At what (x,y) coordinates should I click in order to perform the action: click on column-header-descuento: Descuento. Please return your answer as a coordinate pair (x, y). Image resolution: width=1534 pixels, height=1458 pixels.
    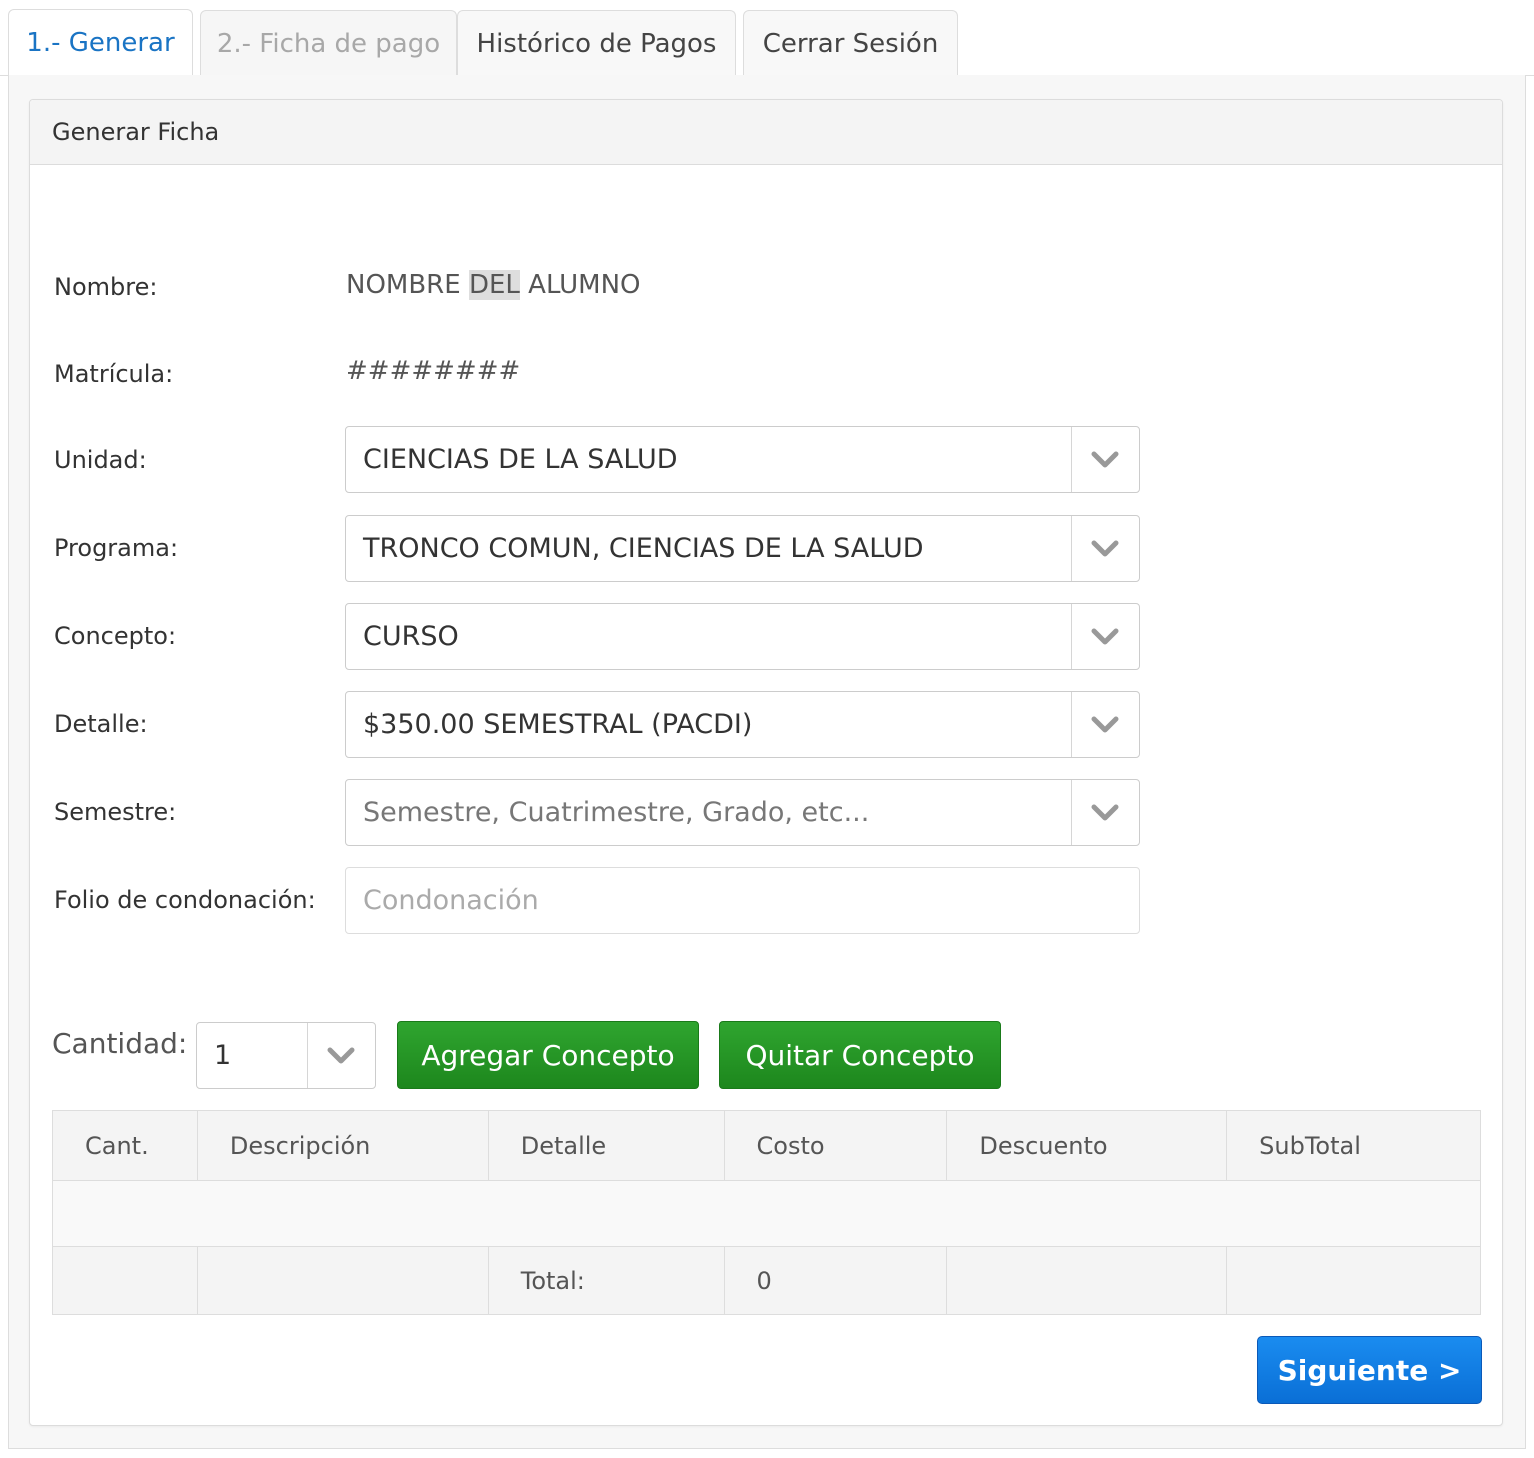
    Looking at the image, I should click on (1087, 1145).